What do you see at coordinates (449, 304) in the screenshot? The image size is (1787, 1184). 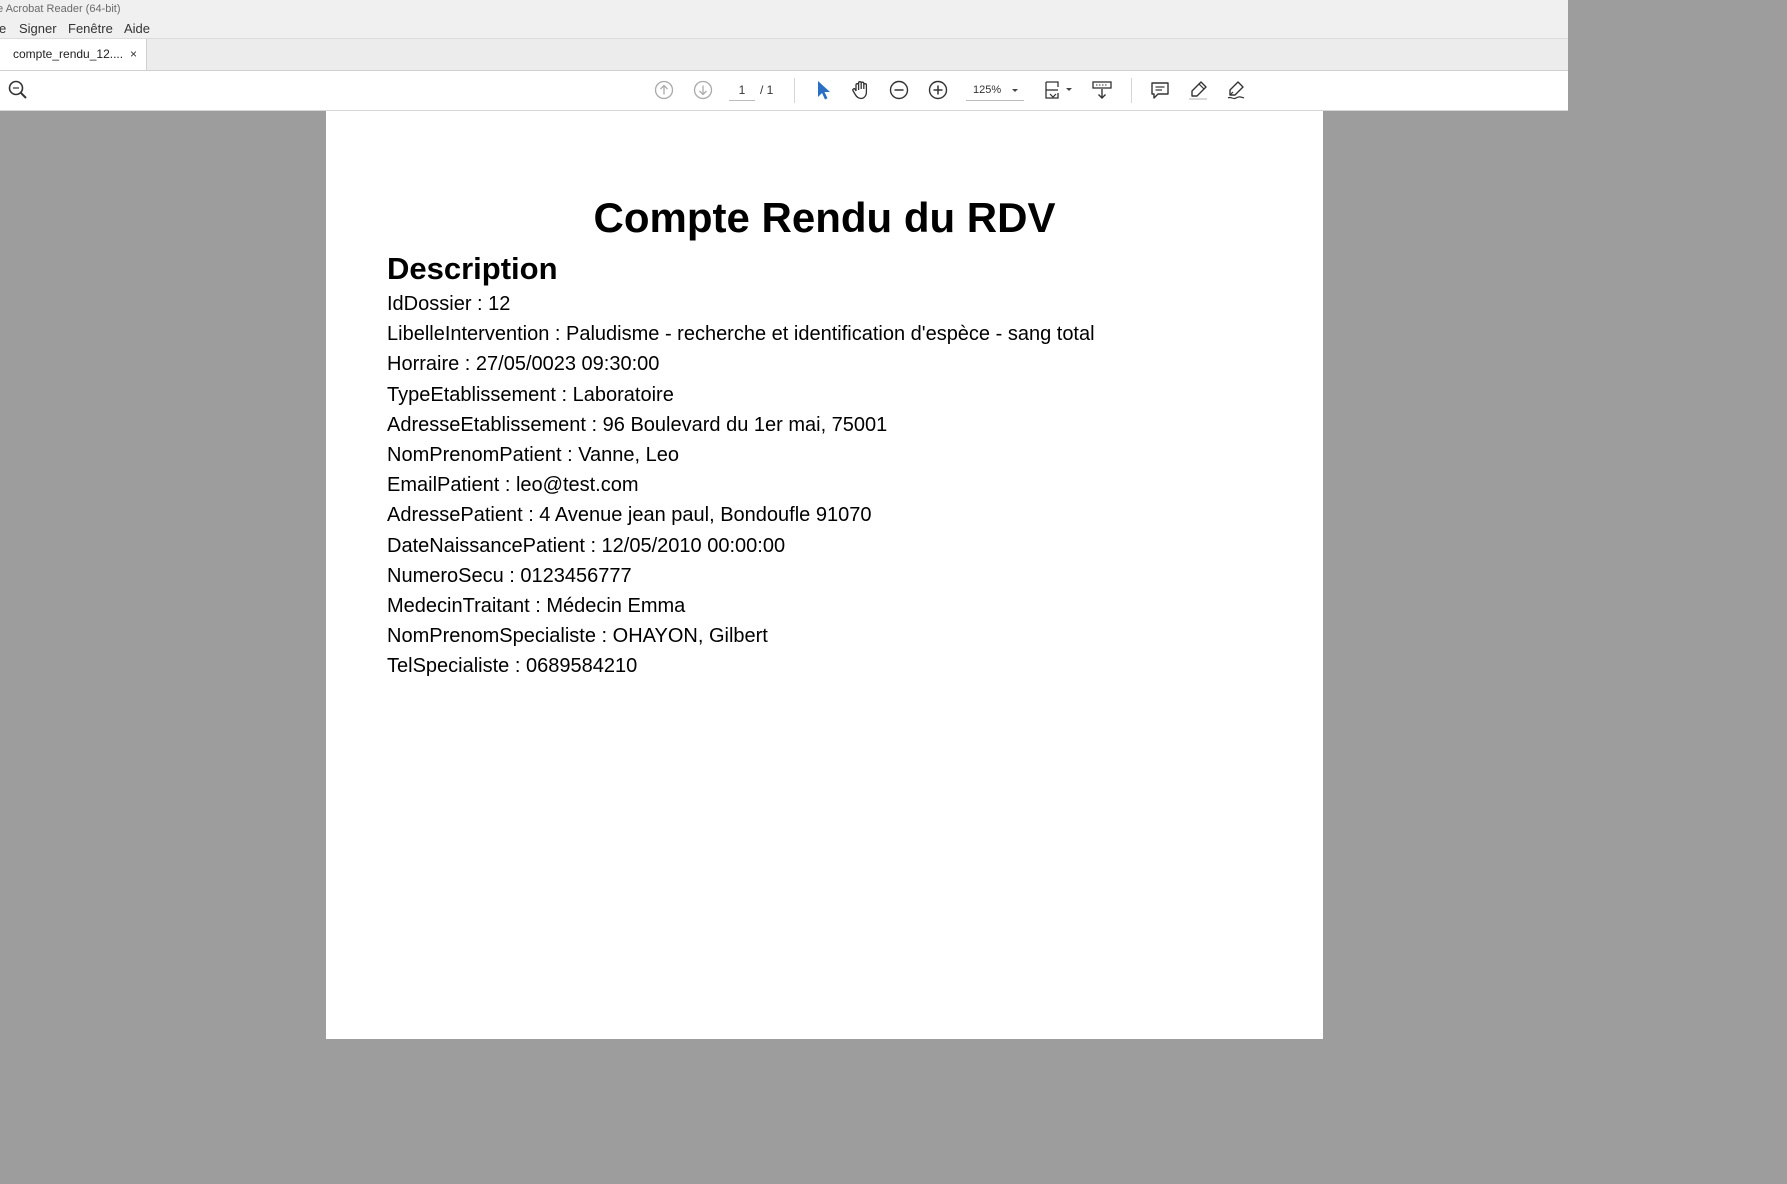 I see `field-id-dossier: IdDossier : 12` at bounding box center [449, 304].